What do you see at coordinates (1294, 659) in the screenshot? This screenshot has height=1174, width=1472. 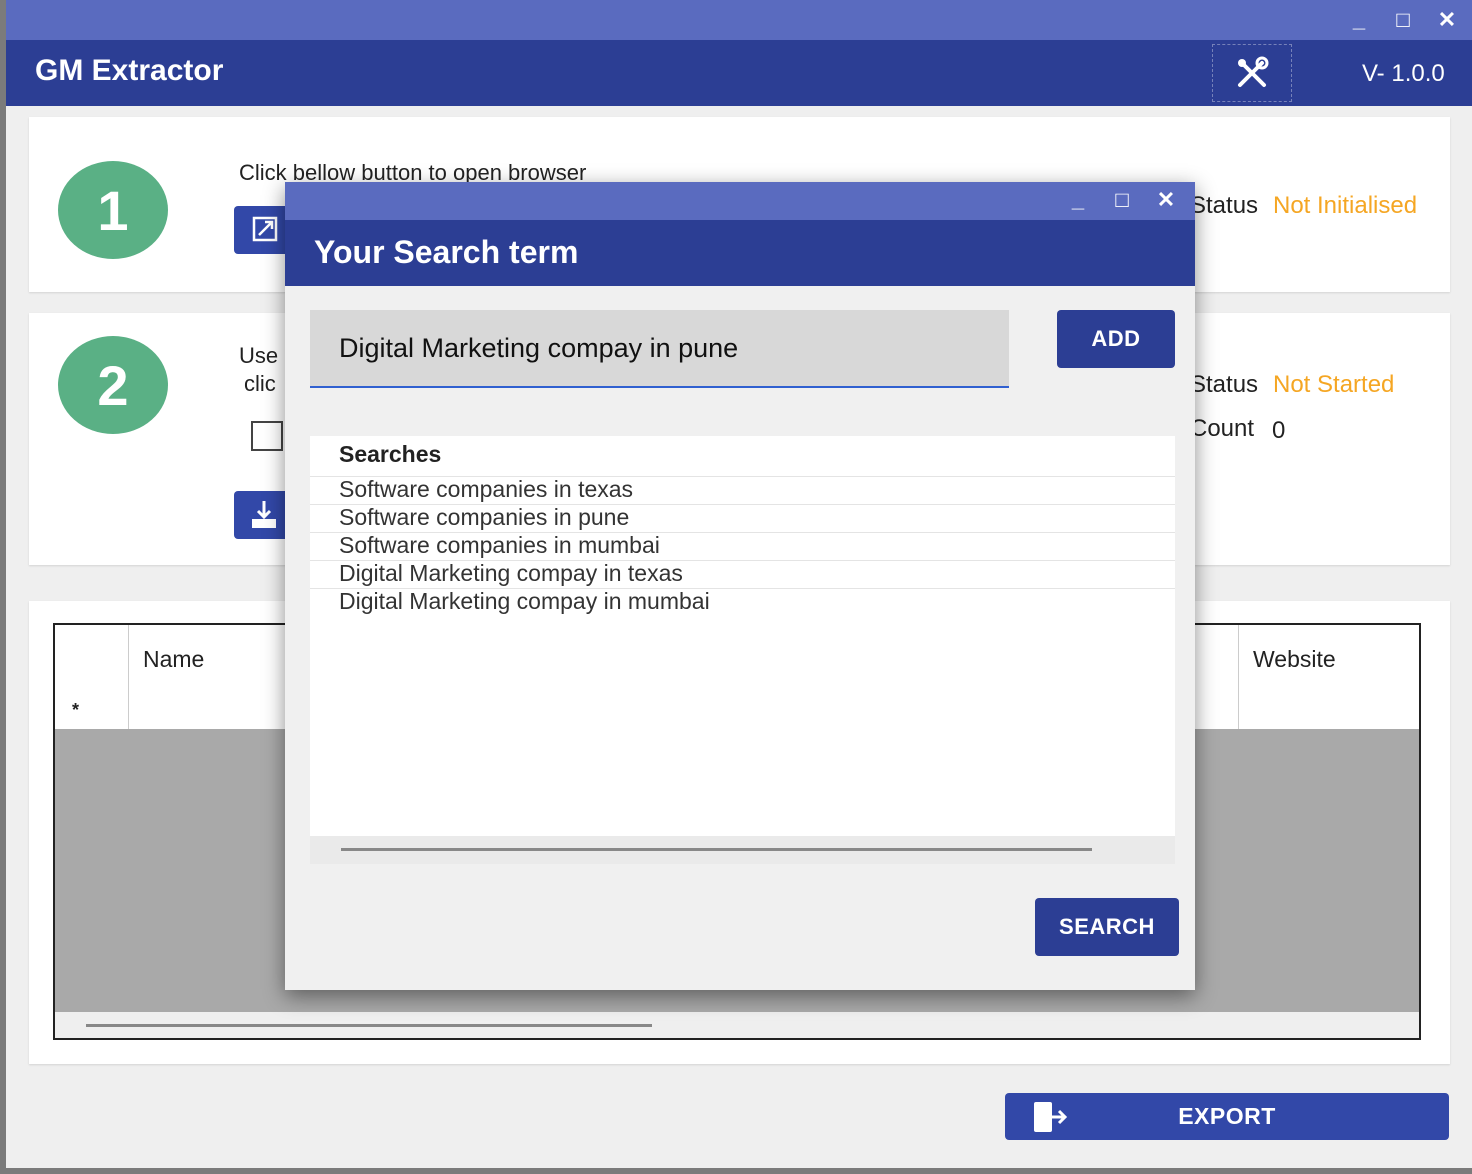 I see `column-header-website: Website` at bounding box center [1294, 659].